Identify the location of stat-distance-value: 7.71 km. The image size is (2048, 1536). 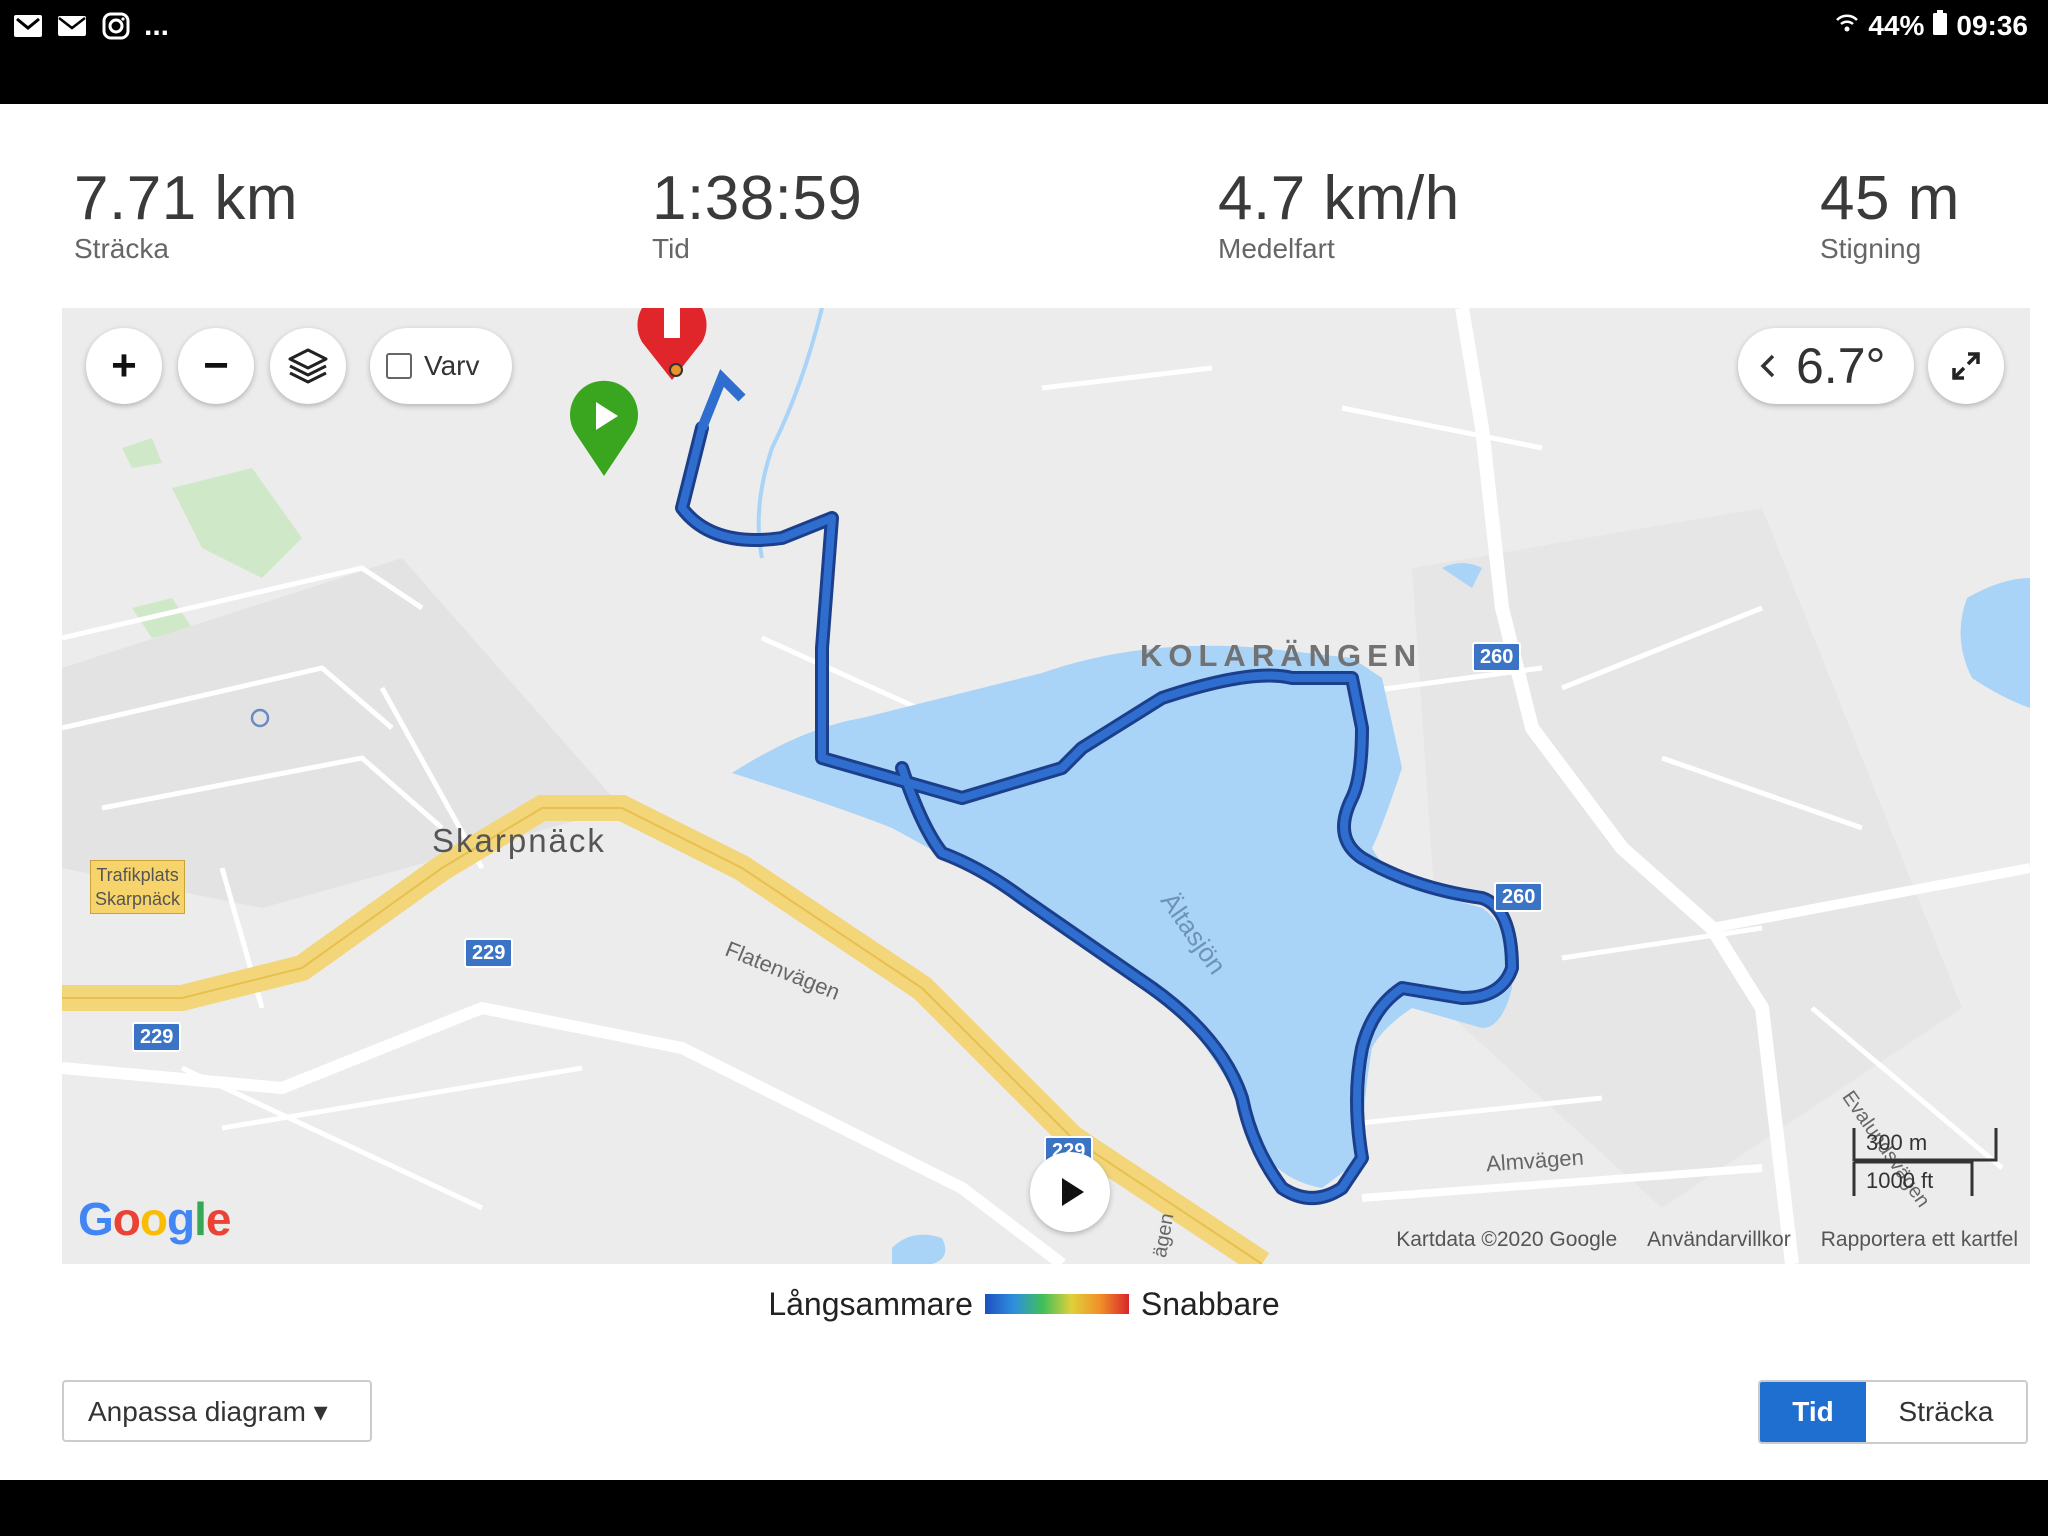
(186, 198).